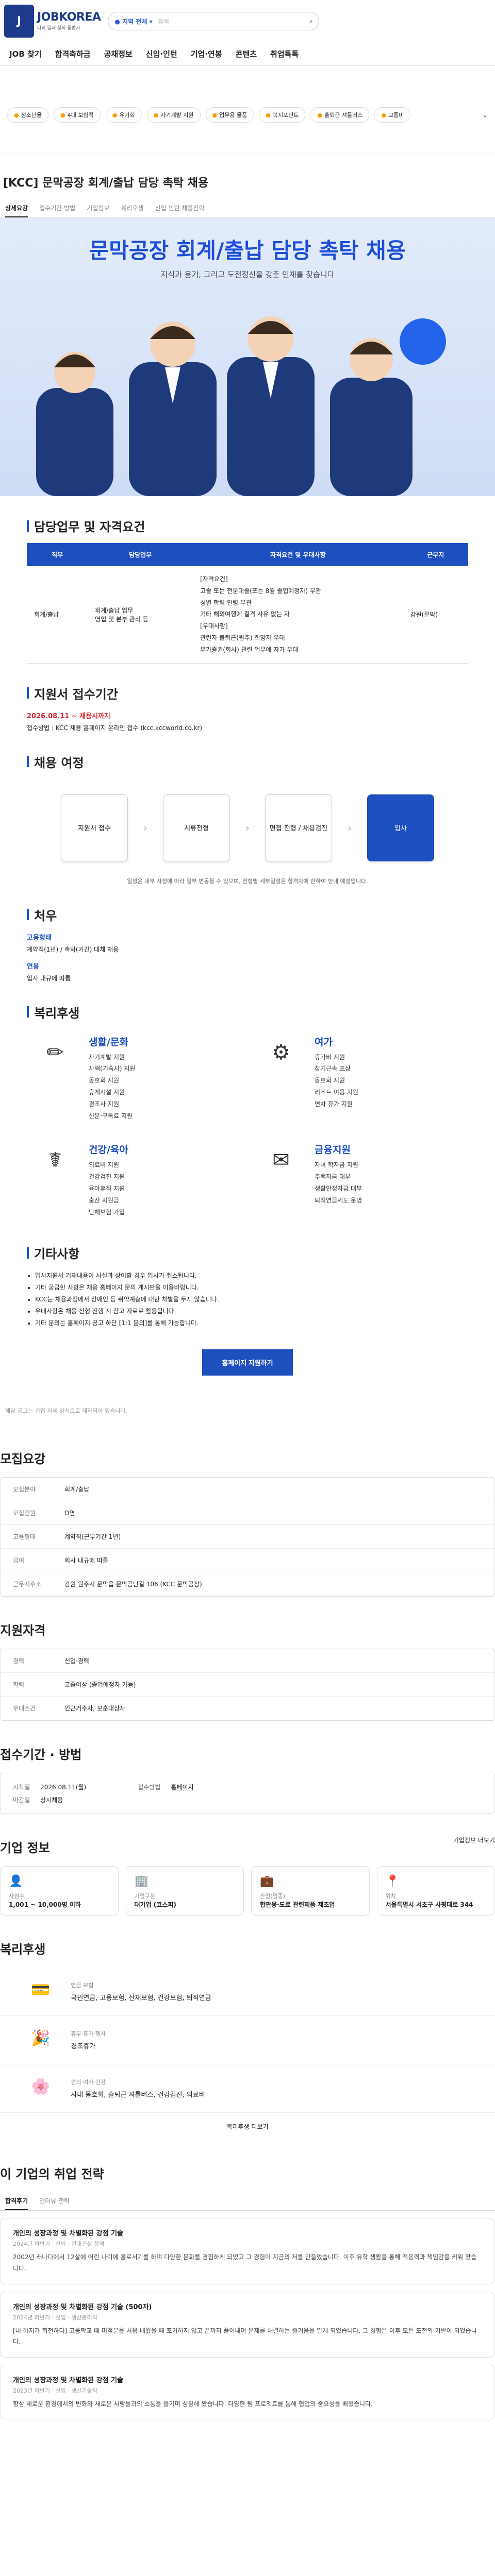 Image resolution: width=495 pixels, height=2576 pixels. I want to click on benefit-icon: ✏, so click(55, 1052).